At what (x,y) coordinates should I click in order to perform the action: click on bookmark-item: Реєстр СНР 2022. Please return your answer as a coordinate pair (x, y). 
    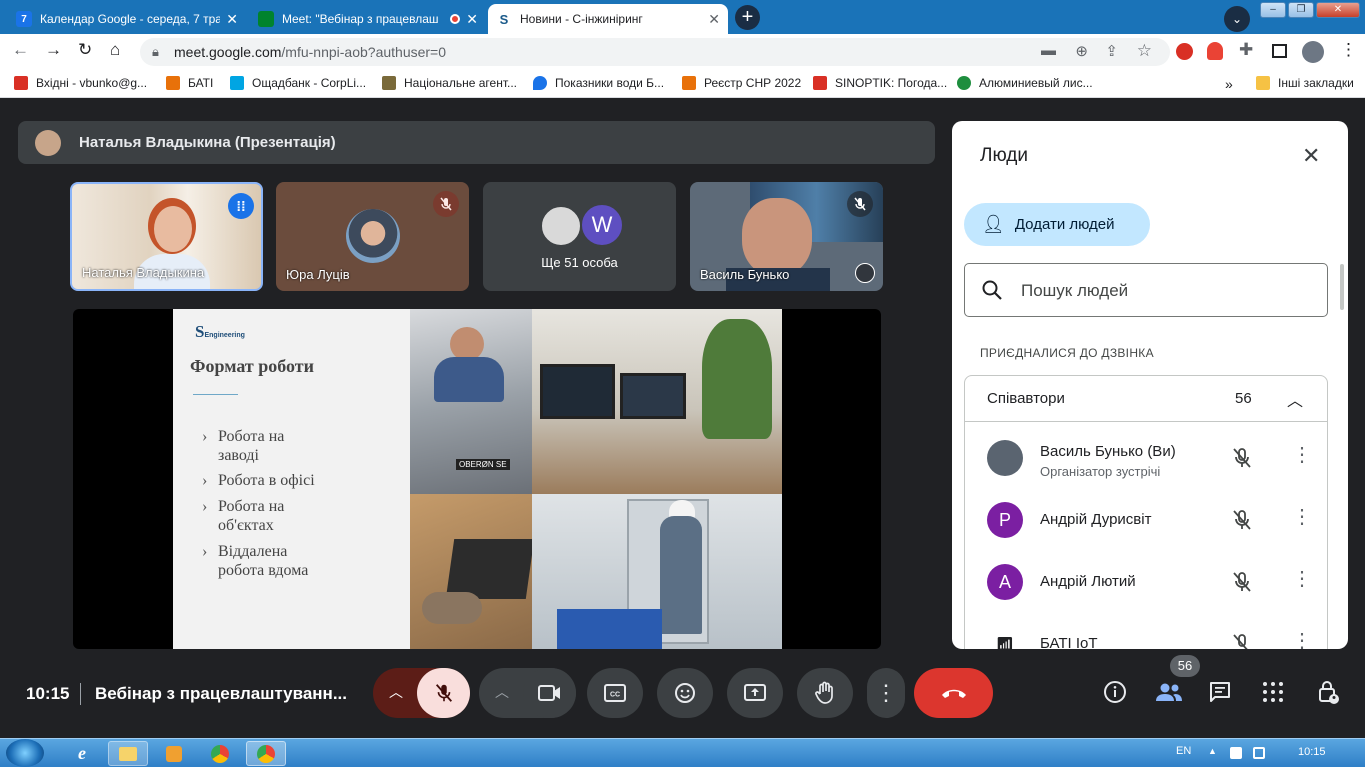
    Looking at the image, I should click on (741, 83).